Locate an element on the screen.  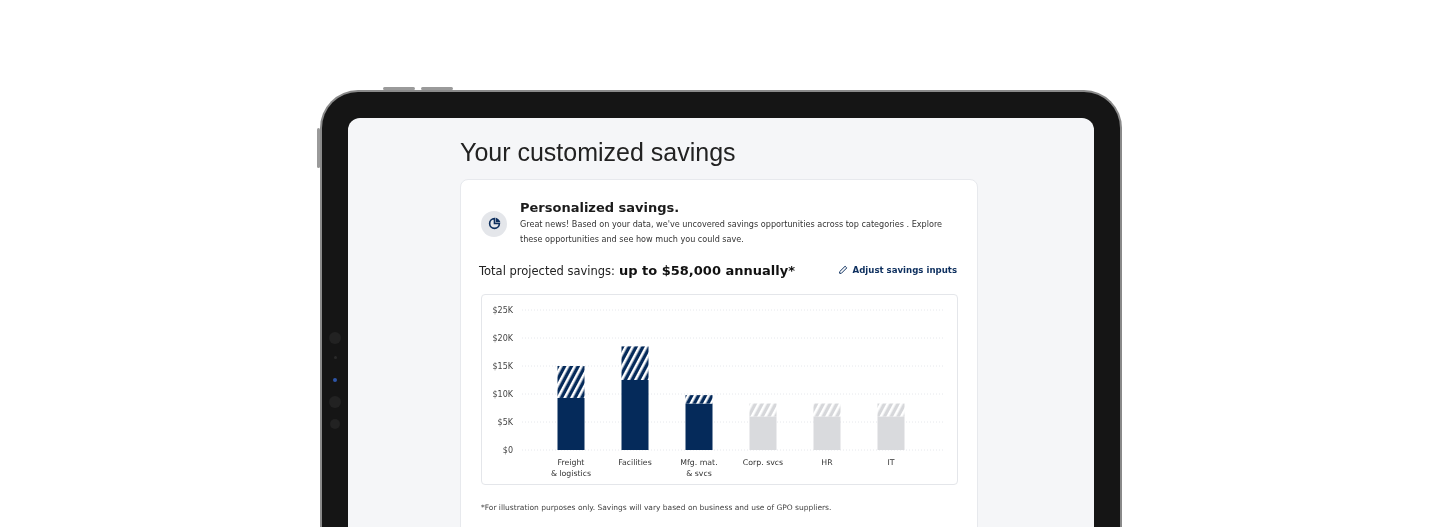
adjust-inputs-link: Adjust savings inputs is located at coordinates (897, 270).